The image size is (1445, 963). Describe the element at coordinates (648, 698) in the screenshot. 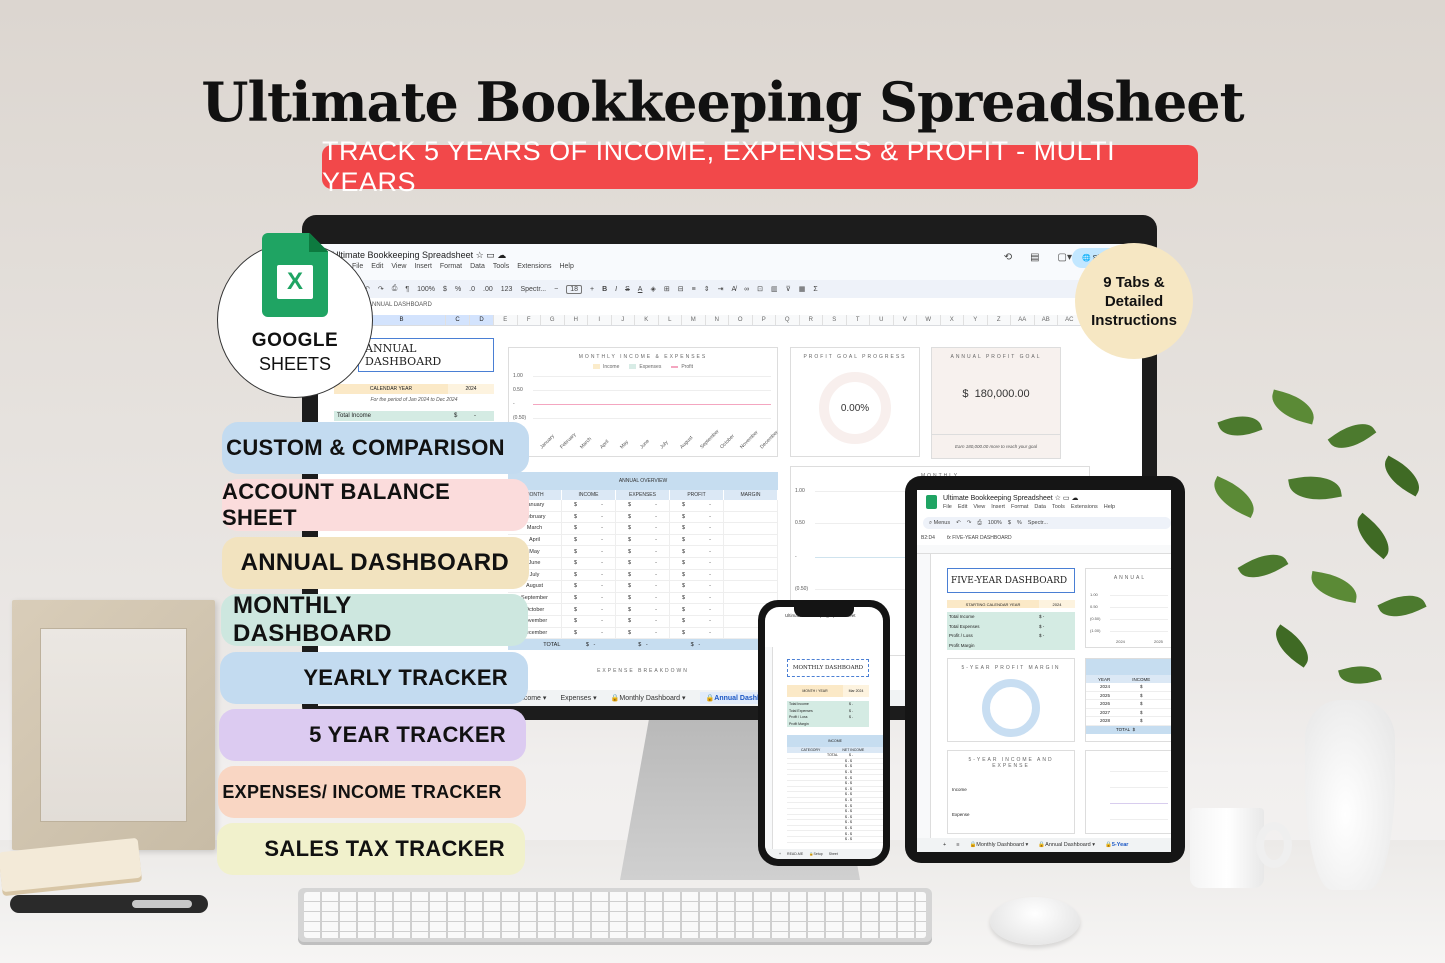

I see `tab-monthly-dashboard: 🔒Monthly Dashboard ▾` at that location.